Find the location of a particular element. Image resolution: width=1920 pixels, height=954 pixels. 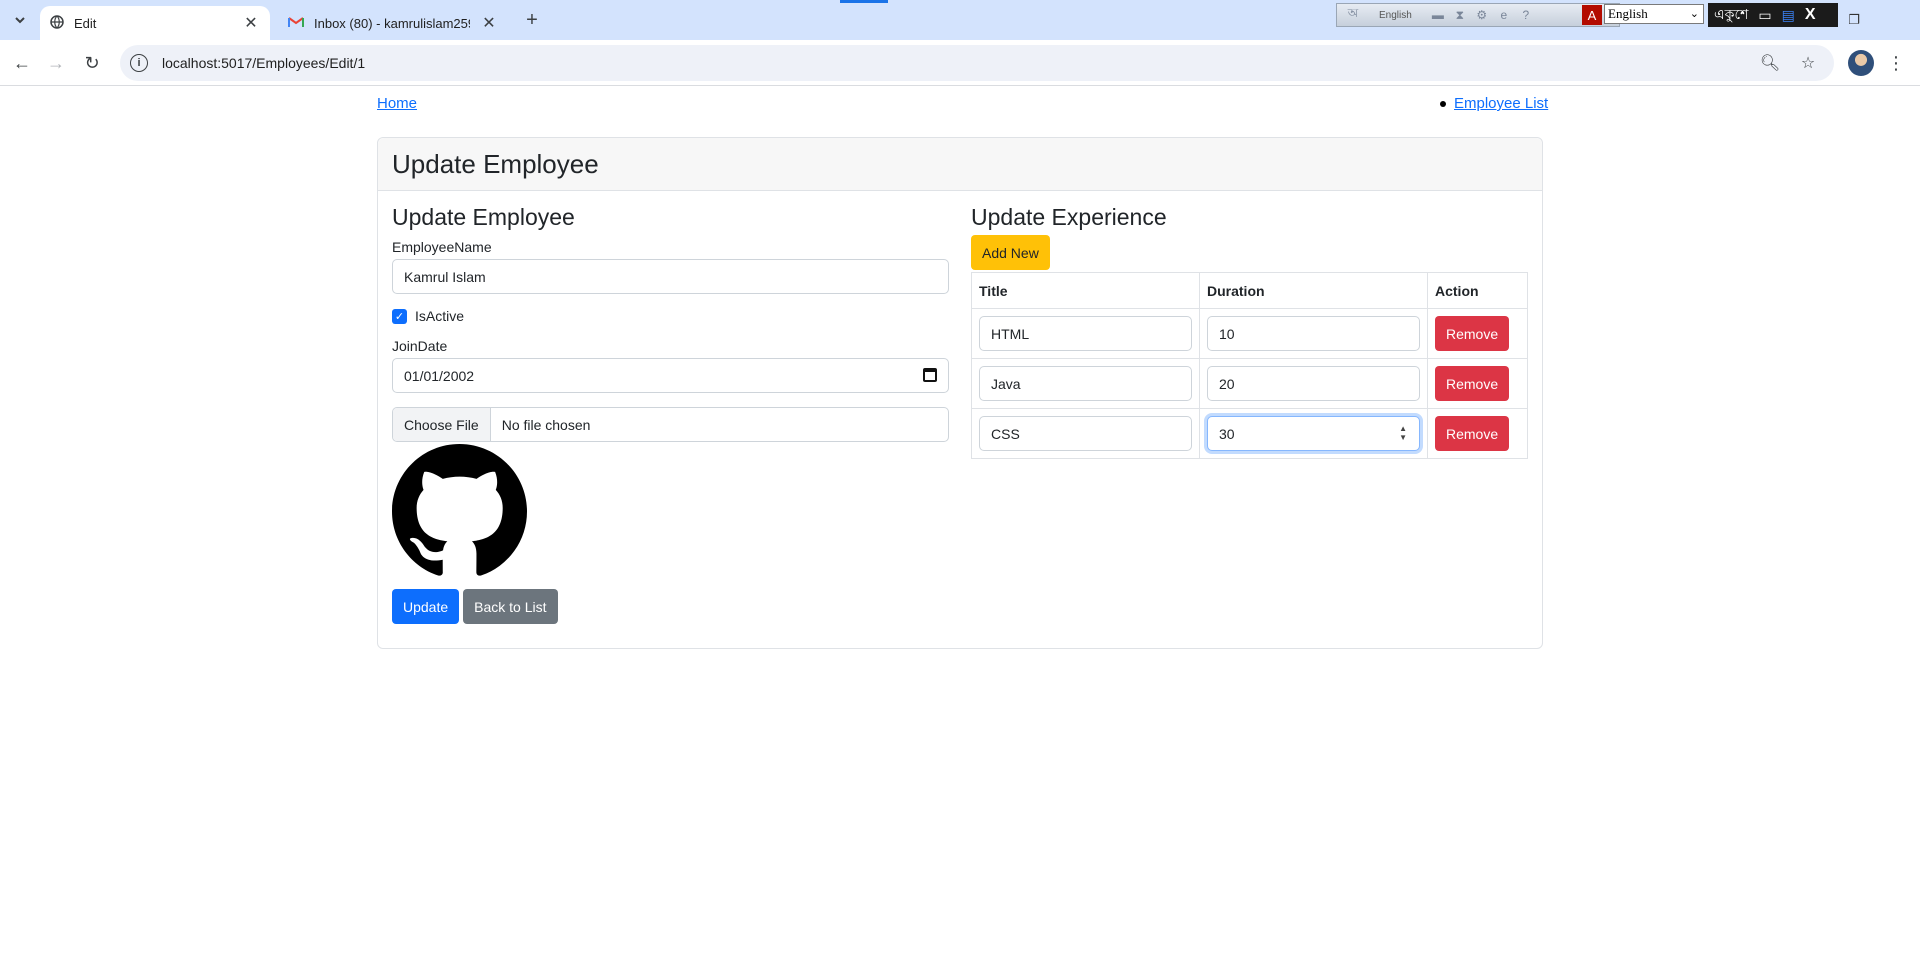

gmail-icon is located at coordinates (296, 23).